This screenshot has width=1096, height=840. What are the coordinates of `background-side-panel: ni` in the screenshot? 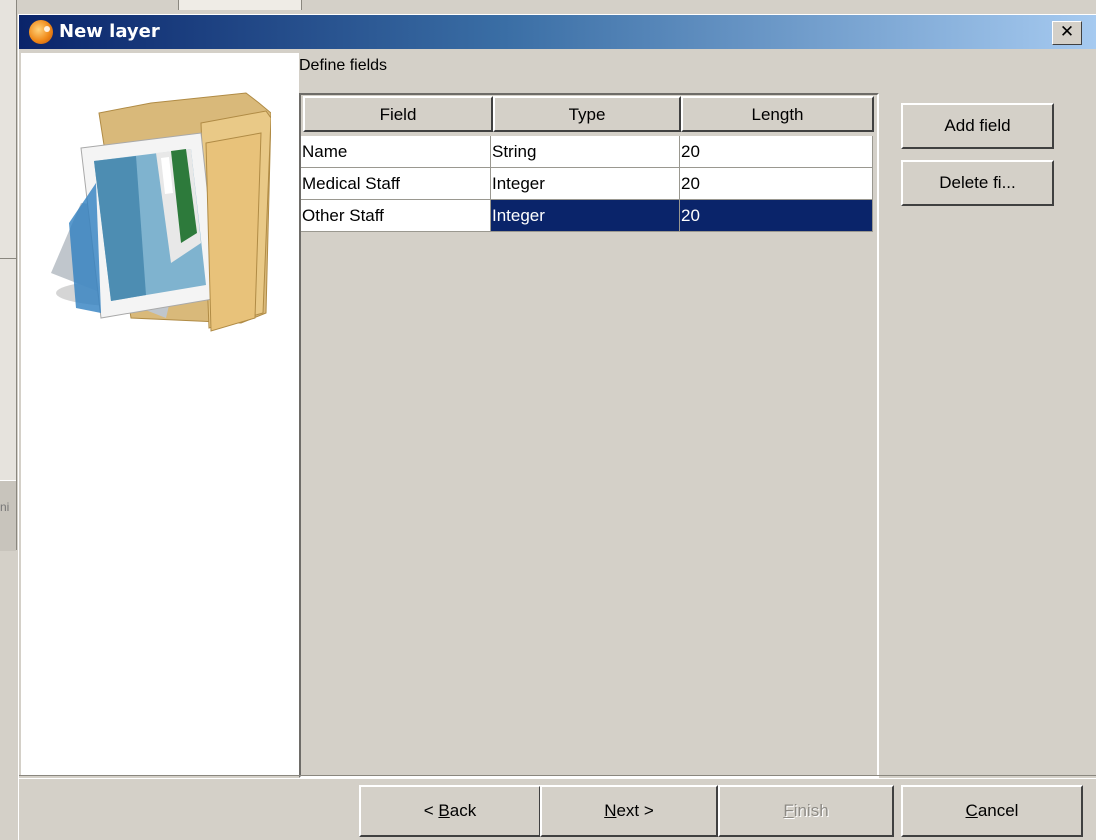 It's located at (8, 275).